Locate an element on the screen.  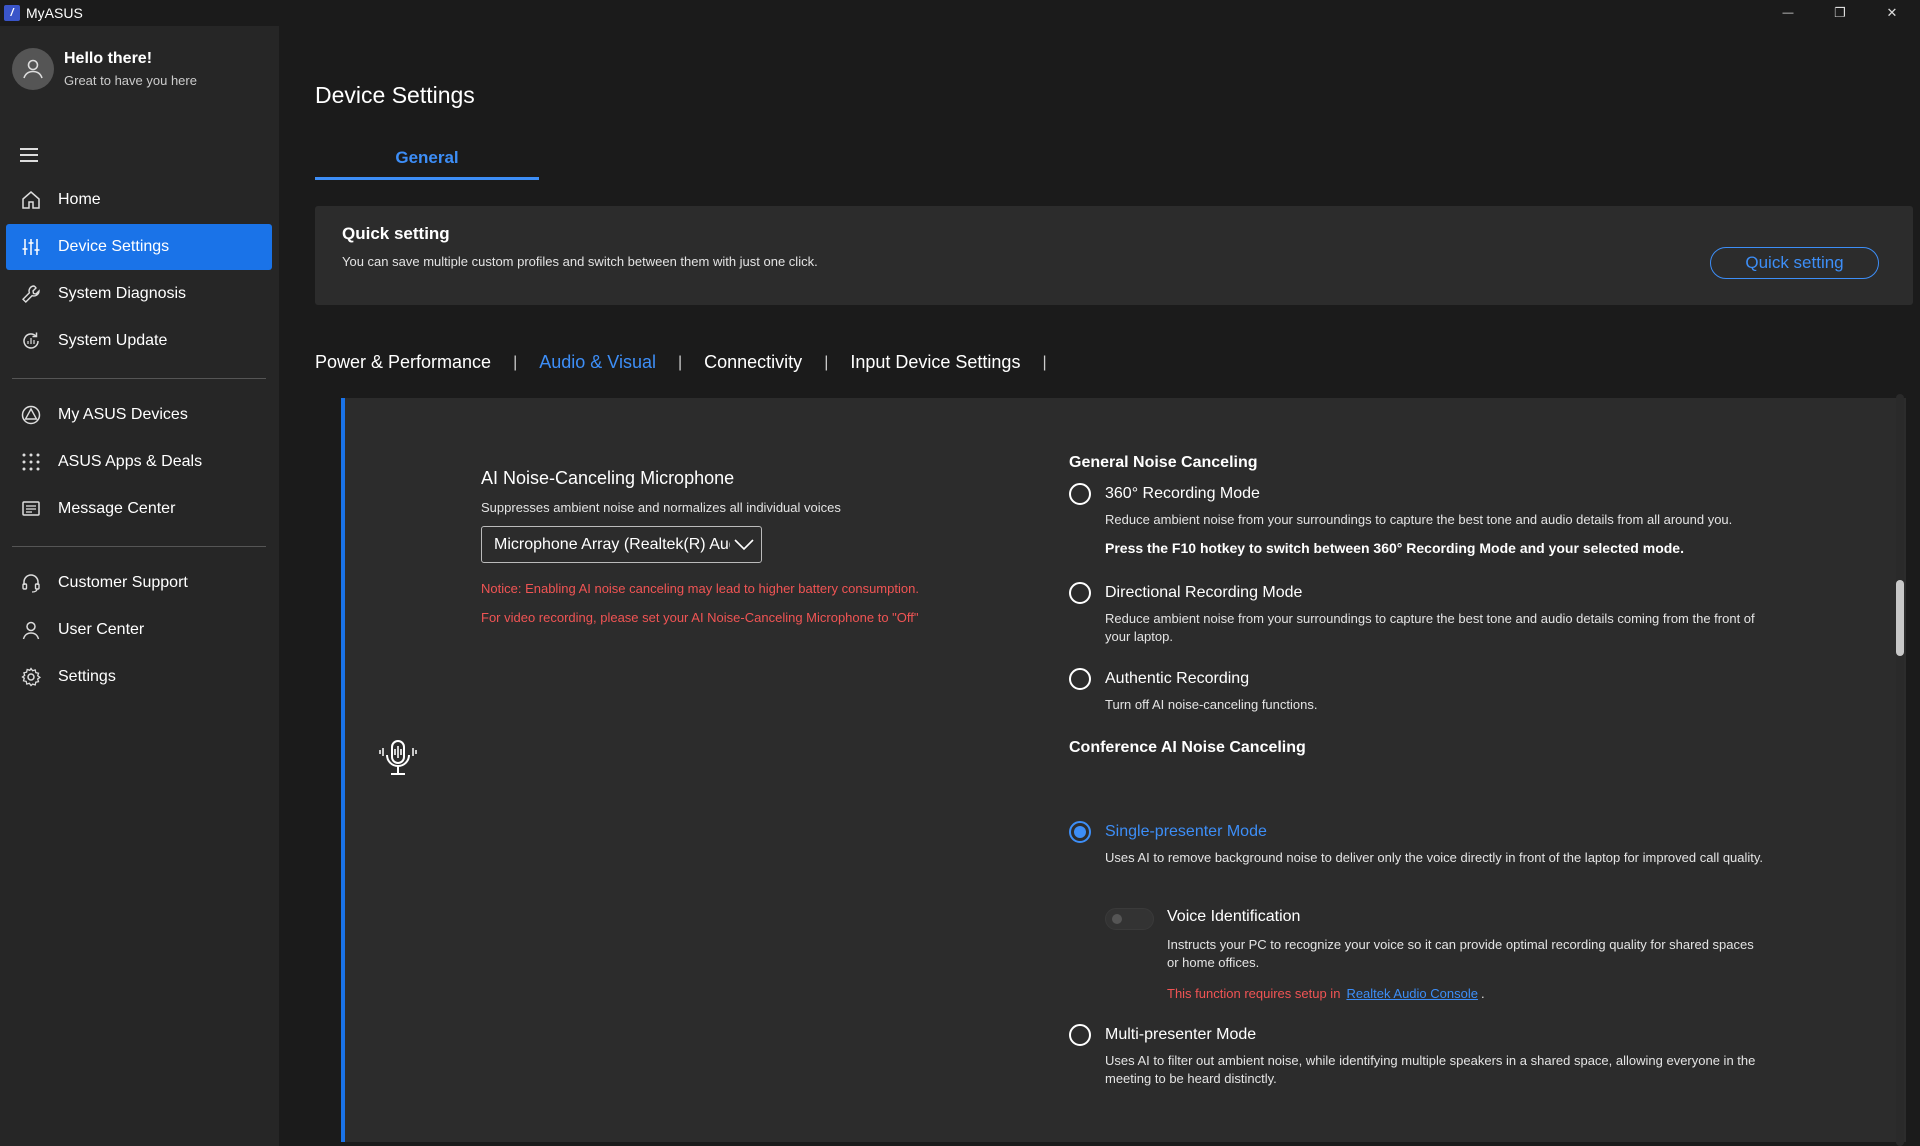
scrollbar is located at coordinates (1900, 770).